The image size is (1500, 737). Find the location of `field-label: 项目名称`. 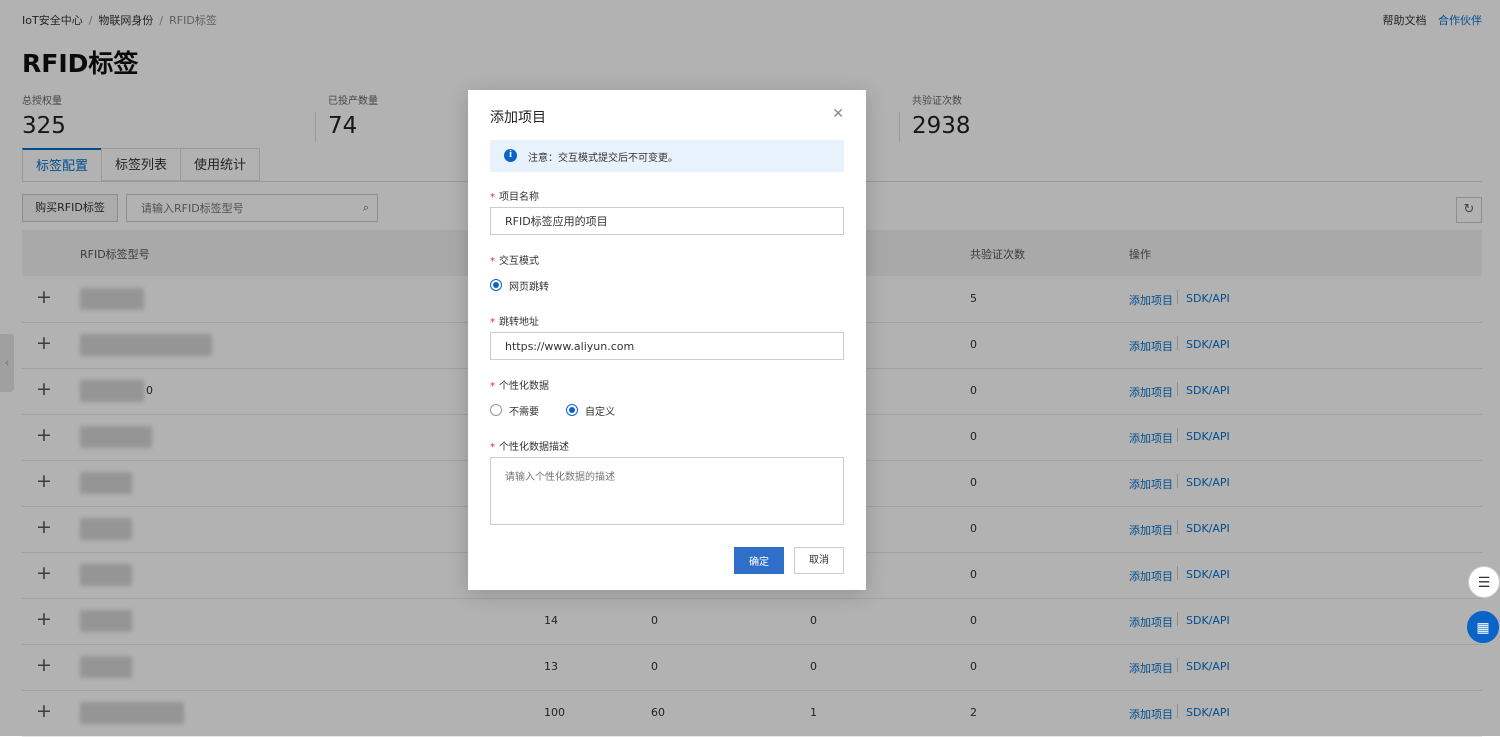

field-label: 项目名称 is located at coordinates (519, 197).